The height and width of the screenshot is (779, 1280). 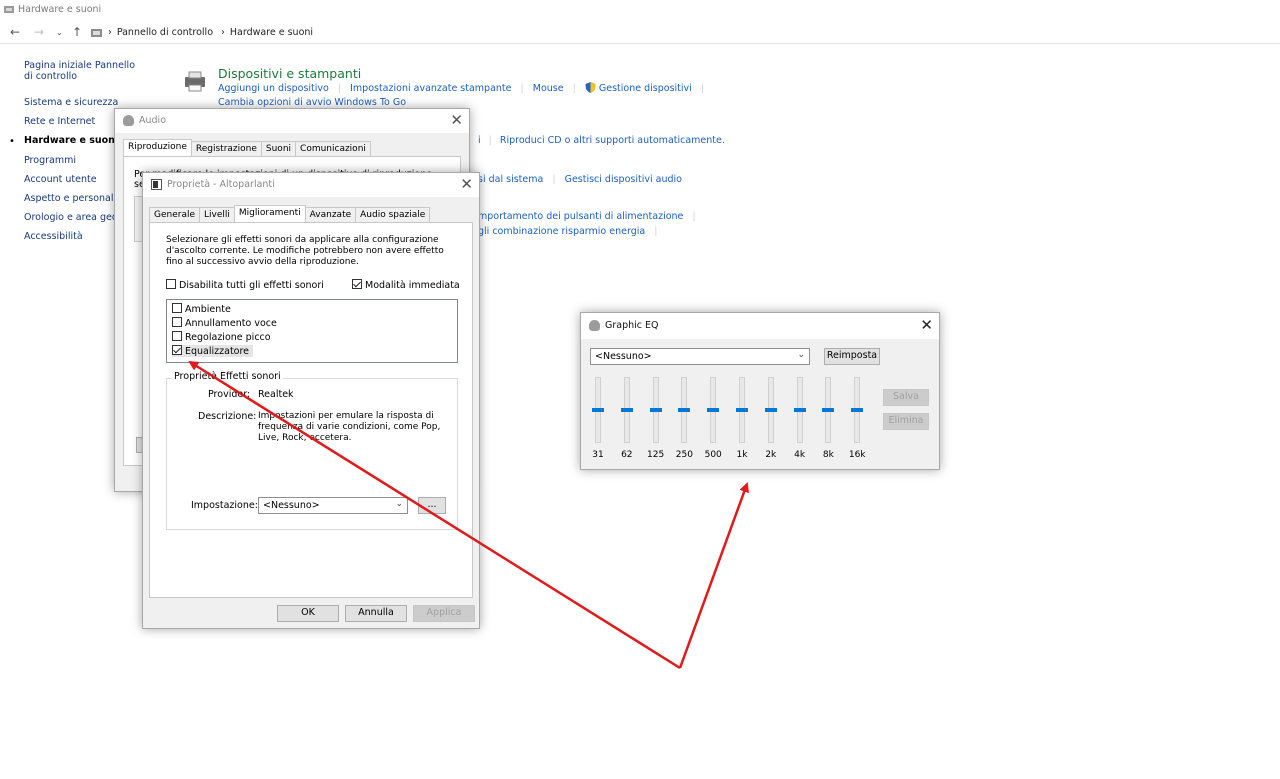 I want to click on ok-button: OK, so click(x=308, y=613).